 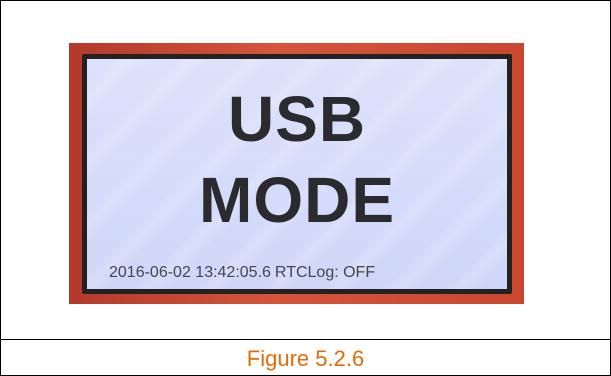 I want to click on rtc-label: RTC, so click(x=291, y=272).